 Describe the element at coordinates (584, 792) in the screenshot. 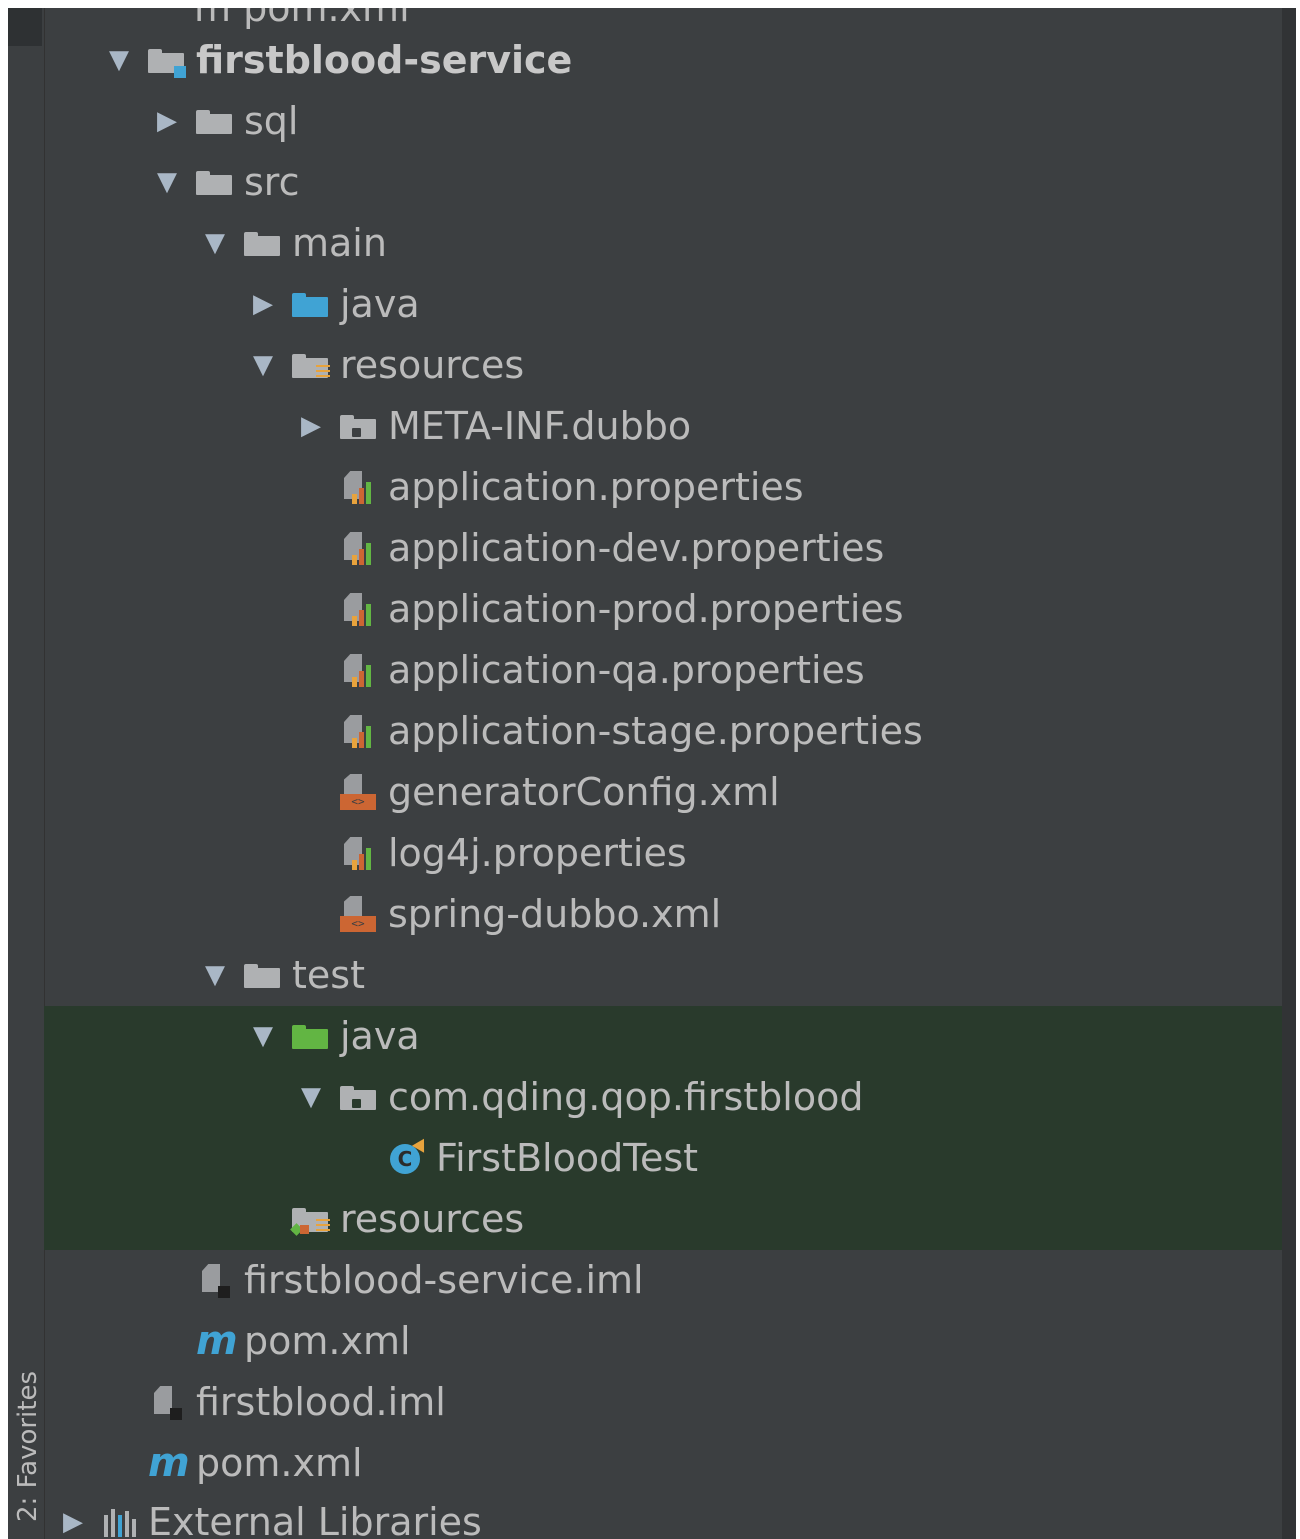

I see `tree-label: generatorConfig.xml` at that location.